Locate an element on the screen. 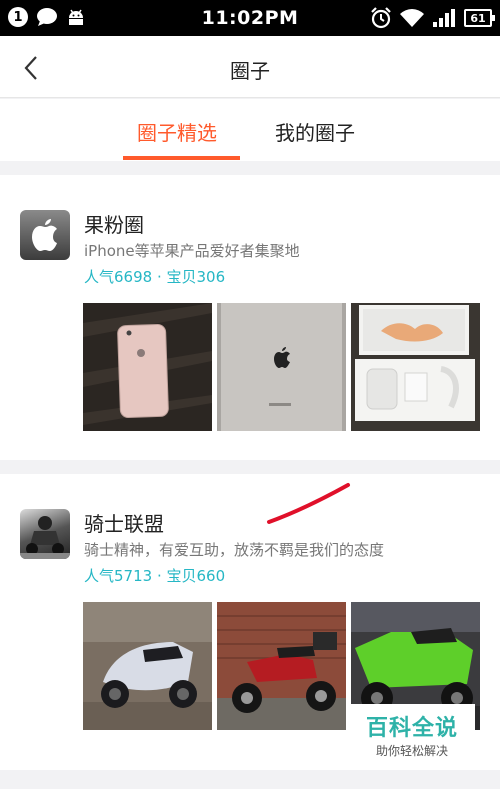  watermark-subtitle: 助你轻松解决 is located at coordinates (411, 751).